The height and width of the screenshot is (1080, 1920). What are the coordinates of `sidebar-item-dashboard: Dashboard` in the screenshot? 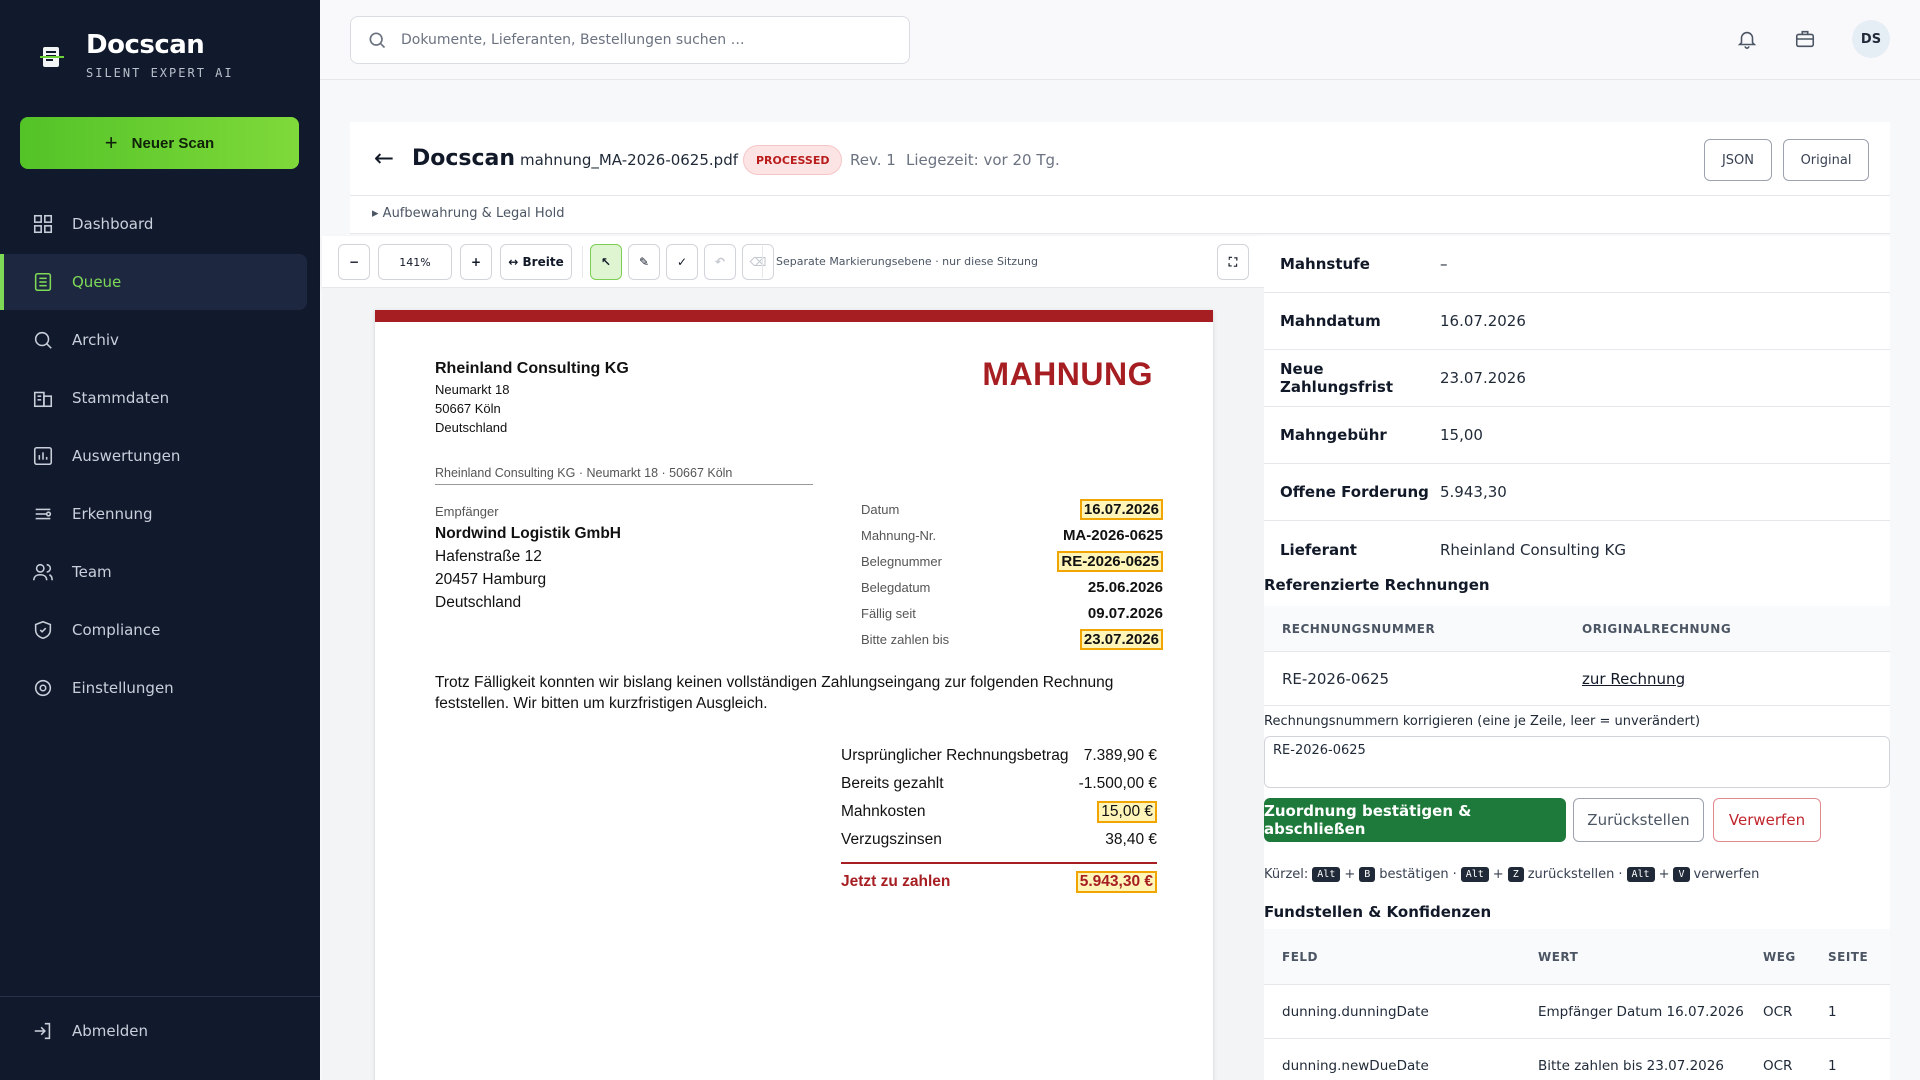 It's located at (153, 224).